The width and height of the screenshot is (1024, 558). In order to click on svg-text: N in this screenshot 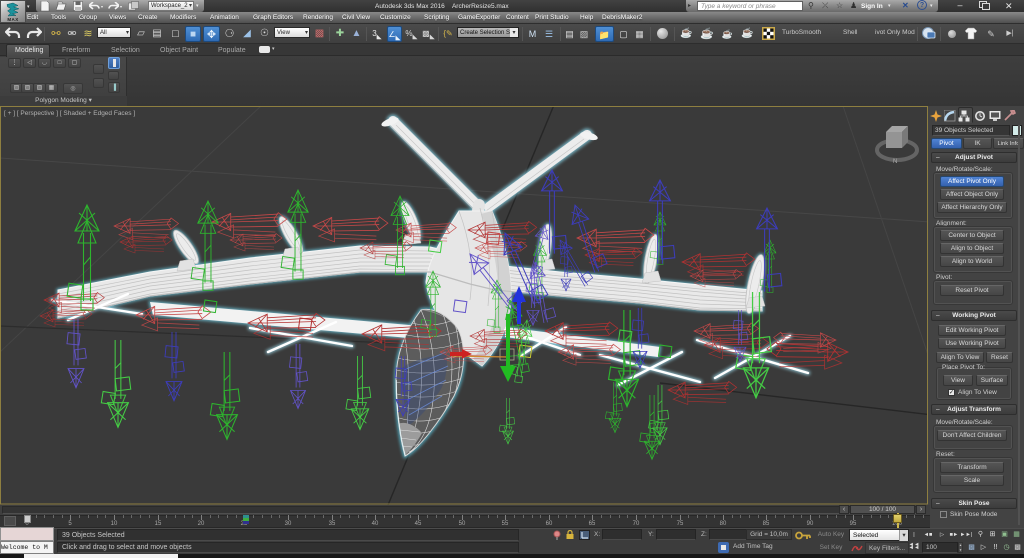, I will do `click(895, 162)`.